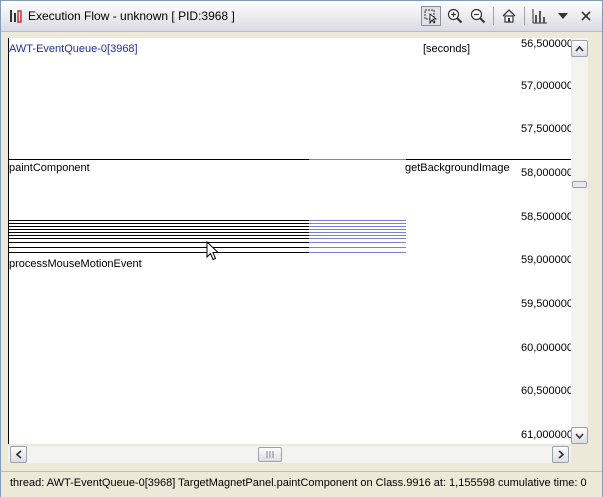 This screenshot has height=497, width=603. I want to click on thread-name: AWT-EventQueue-0[3968], so click(73, 49).